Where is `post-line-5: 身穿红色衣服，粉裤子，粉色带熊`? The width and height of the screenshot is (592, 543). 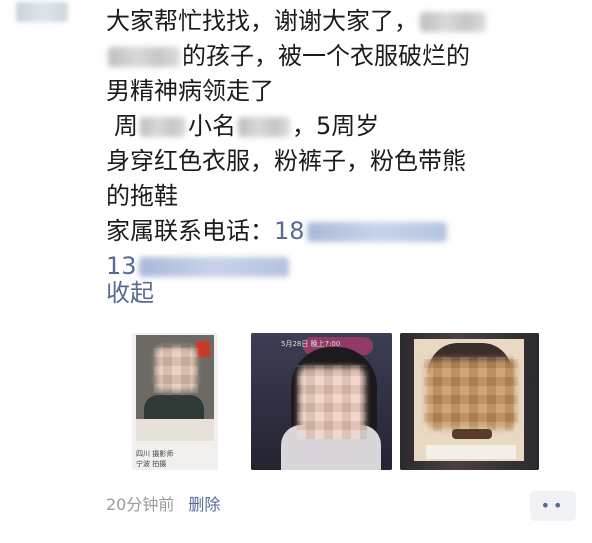 post-line-5: 身穿红色衣服，粉裤子，粉色带熊 is located at coordinates (286, 161).